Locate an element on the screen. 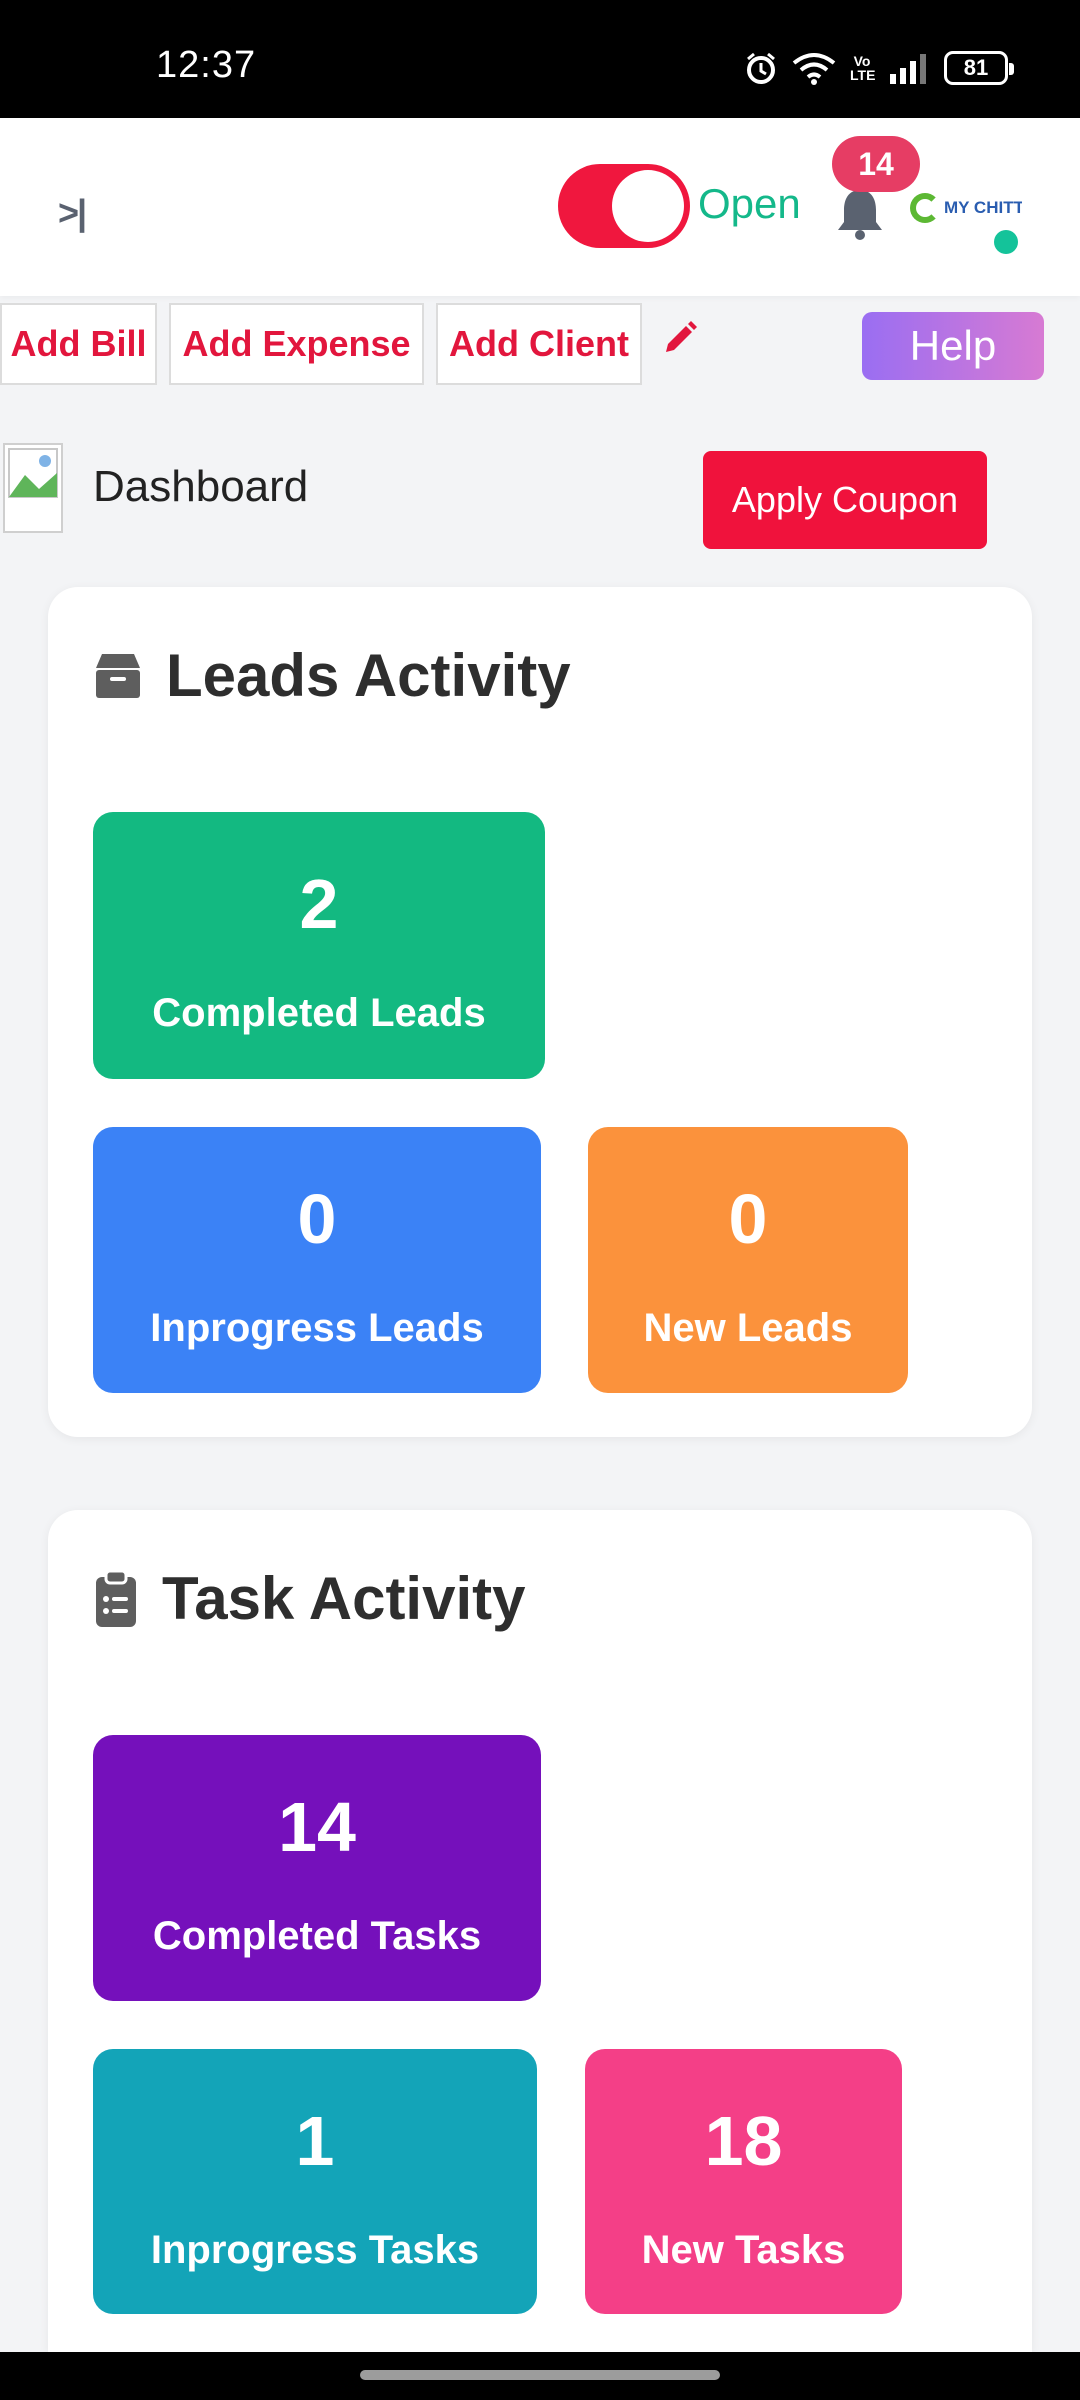  completed-tasks-tile: 14 Completed Tasks is located at coordinates (317, 1868).